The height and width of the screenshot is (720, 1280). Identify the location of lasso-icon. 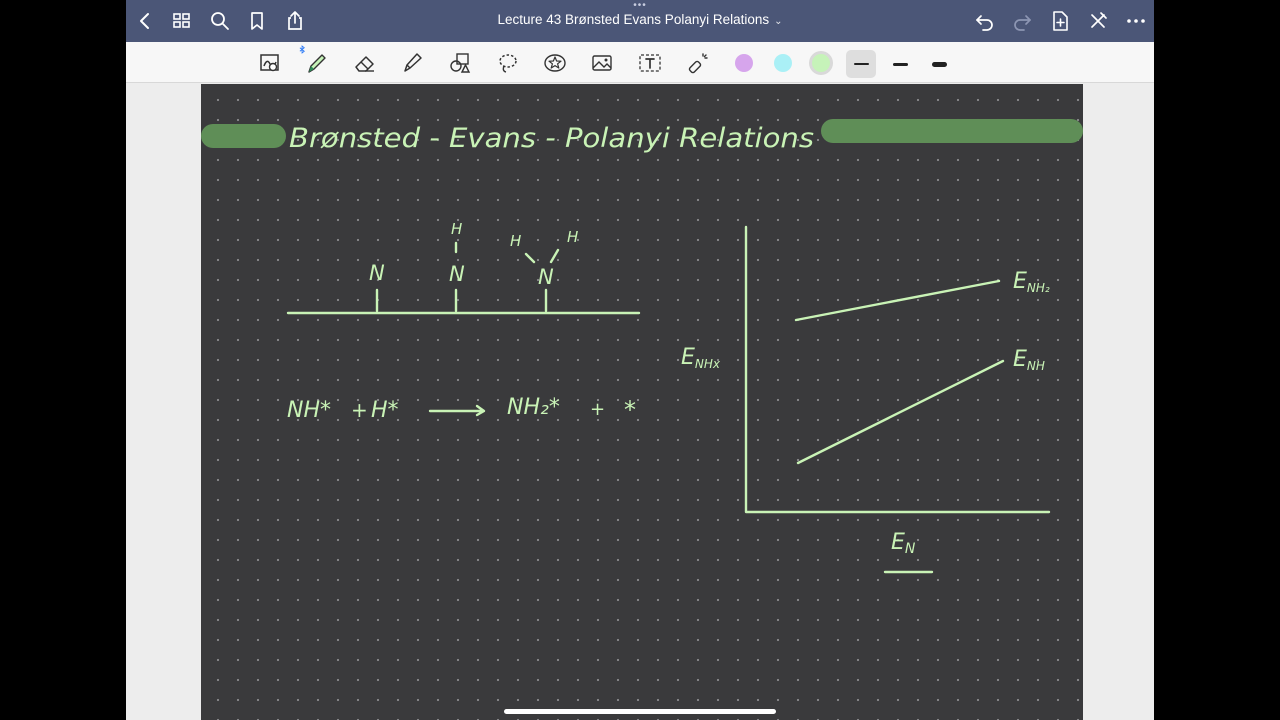
(508, 63).